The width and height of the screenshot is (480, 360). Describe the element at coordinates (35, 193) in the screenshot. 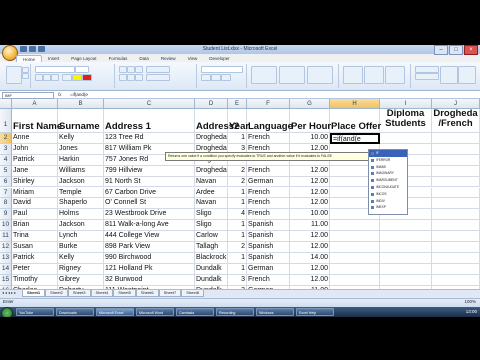

I see `table-cell: Miriam` at that location.